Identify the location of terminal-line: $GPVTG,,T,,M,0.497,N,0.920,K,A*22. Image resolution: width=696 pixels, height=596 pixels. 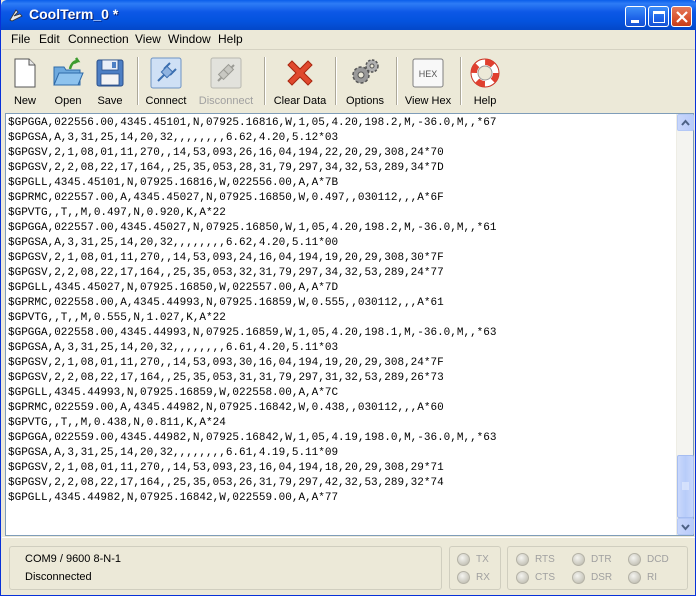
(117, 213).